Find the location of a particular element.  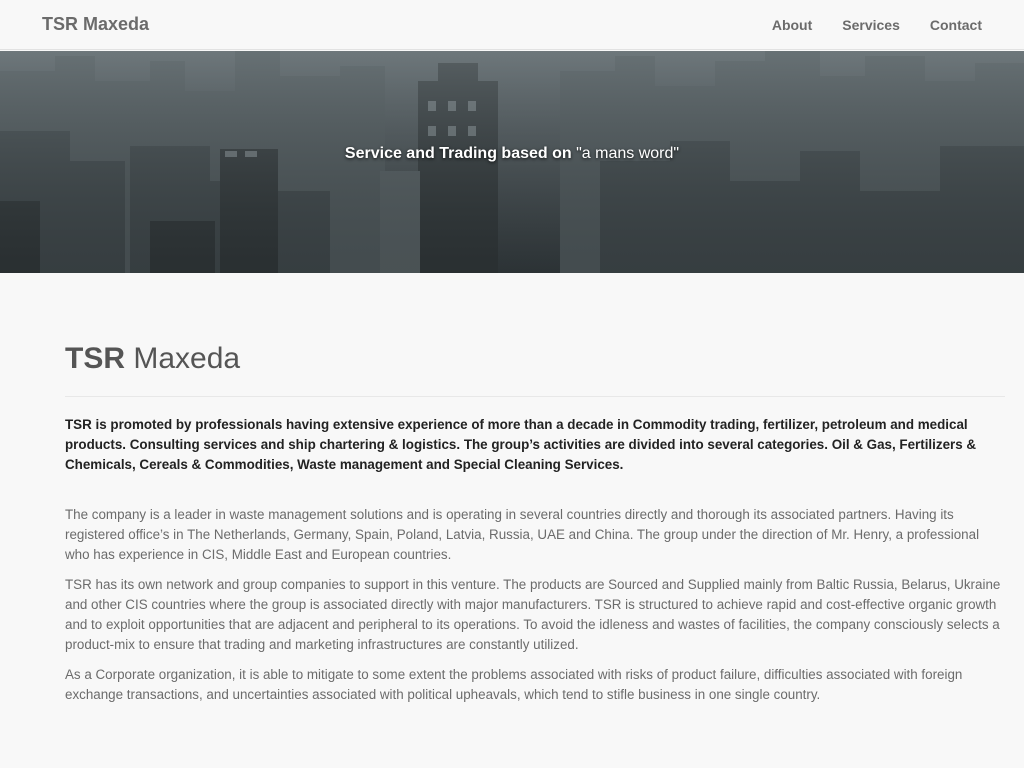

hero-tagline-bold: Service and Trading based on is located at coordinates (458, 153).